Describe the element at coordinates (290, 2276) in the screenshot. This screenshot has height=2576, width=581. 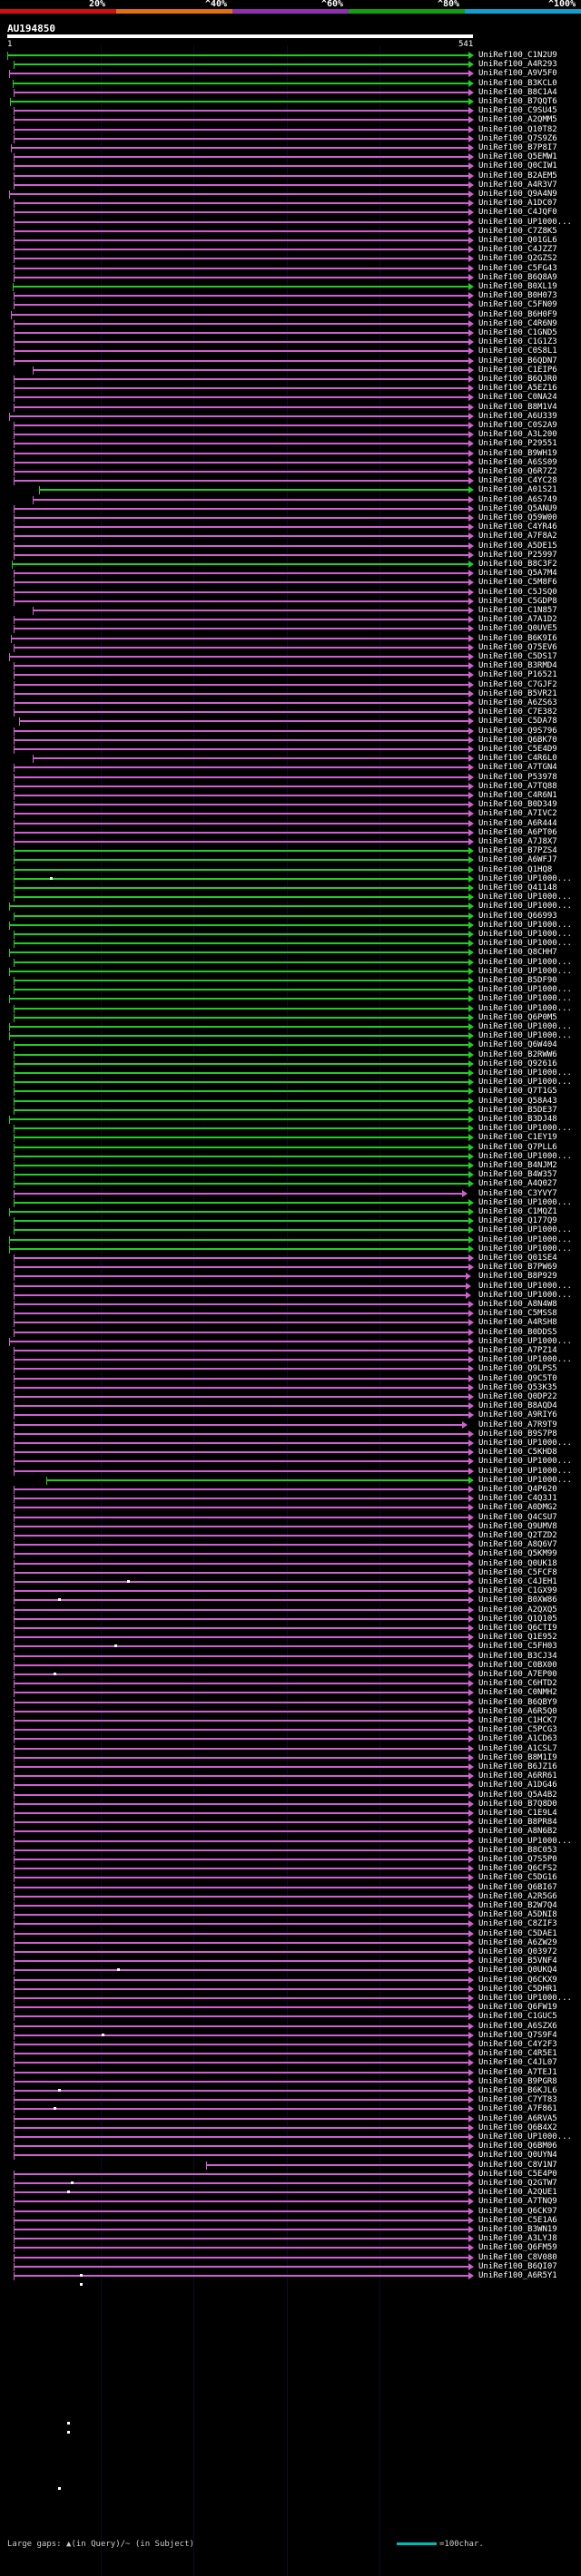
I see `hit-row: UniRef100_A6R5Y1` at that location.